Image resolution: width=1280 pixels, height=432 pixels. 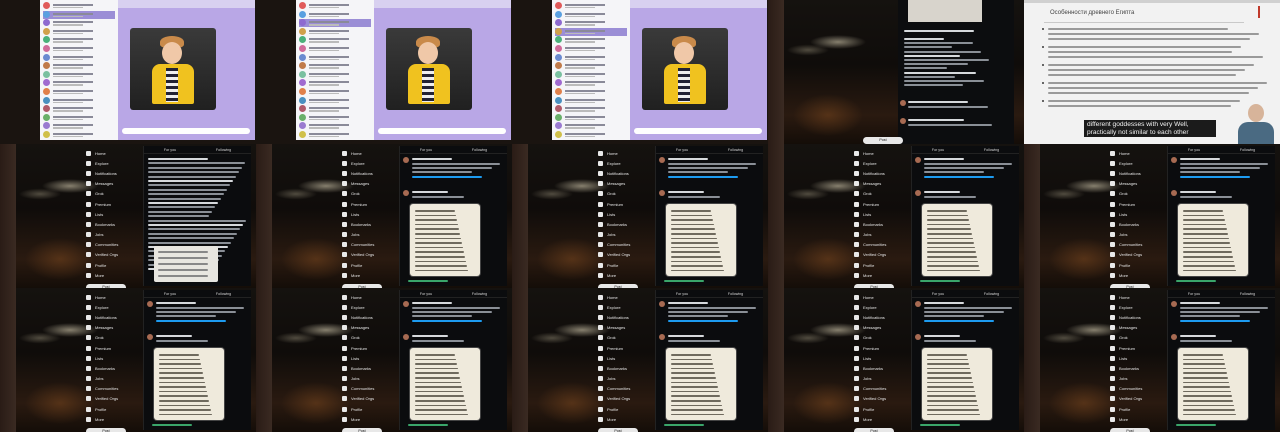 I want to click on reply-avatar, so click(x=903, y=103).